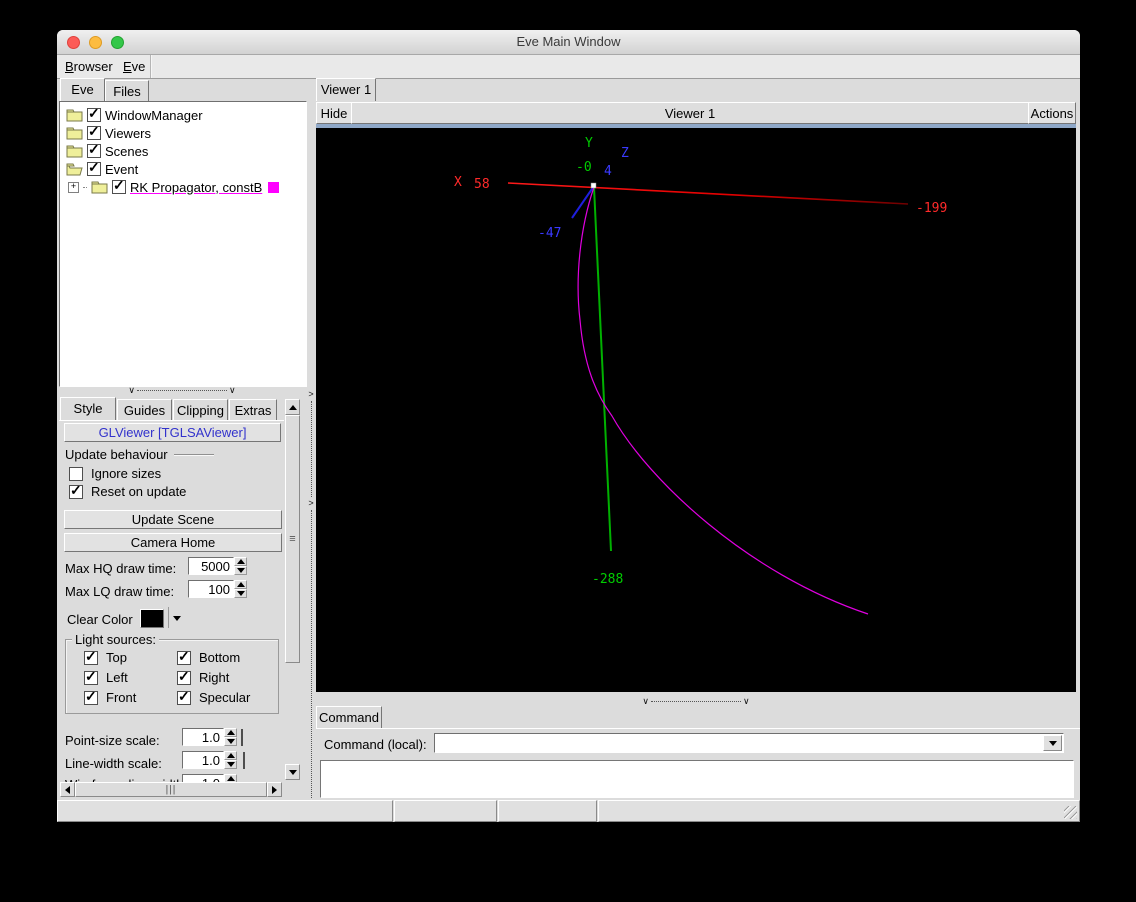 The image size is (1136, 902). I want to click on light-specular-row: Specular, so click(213, 696).